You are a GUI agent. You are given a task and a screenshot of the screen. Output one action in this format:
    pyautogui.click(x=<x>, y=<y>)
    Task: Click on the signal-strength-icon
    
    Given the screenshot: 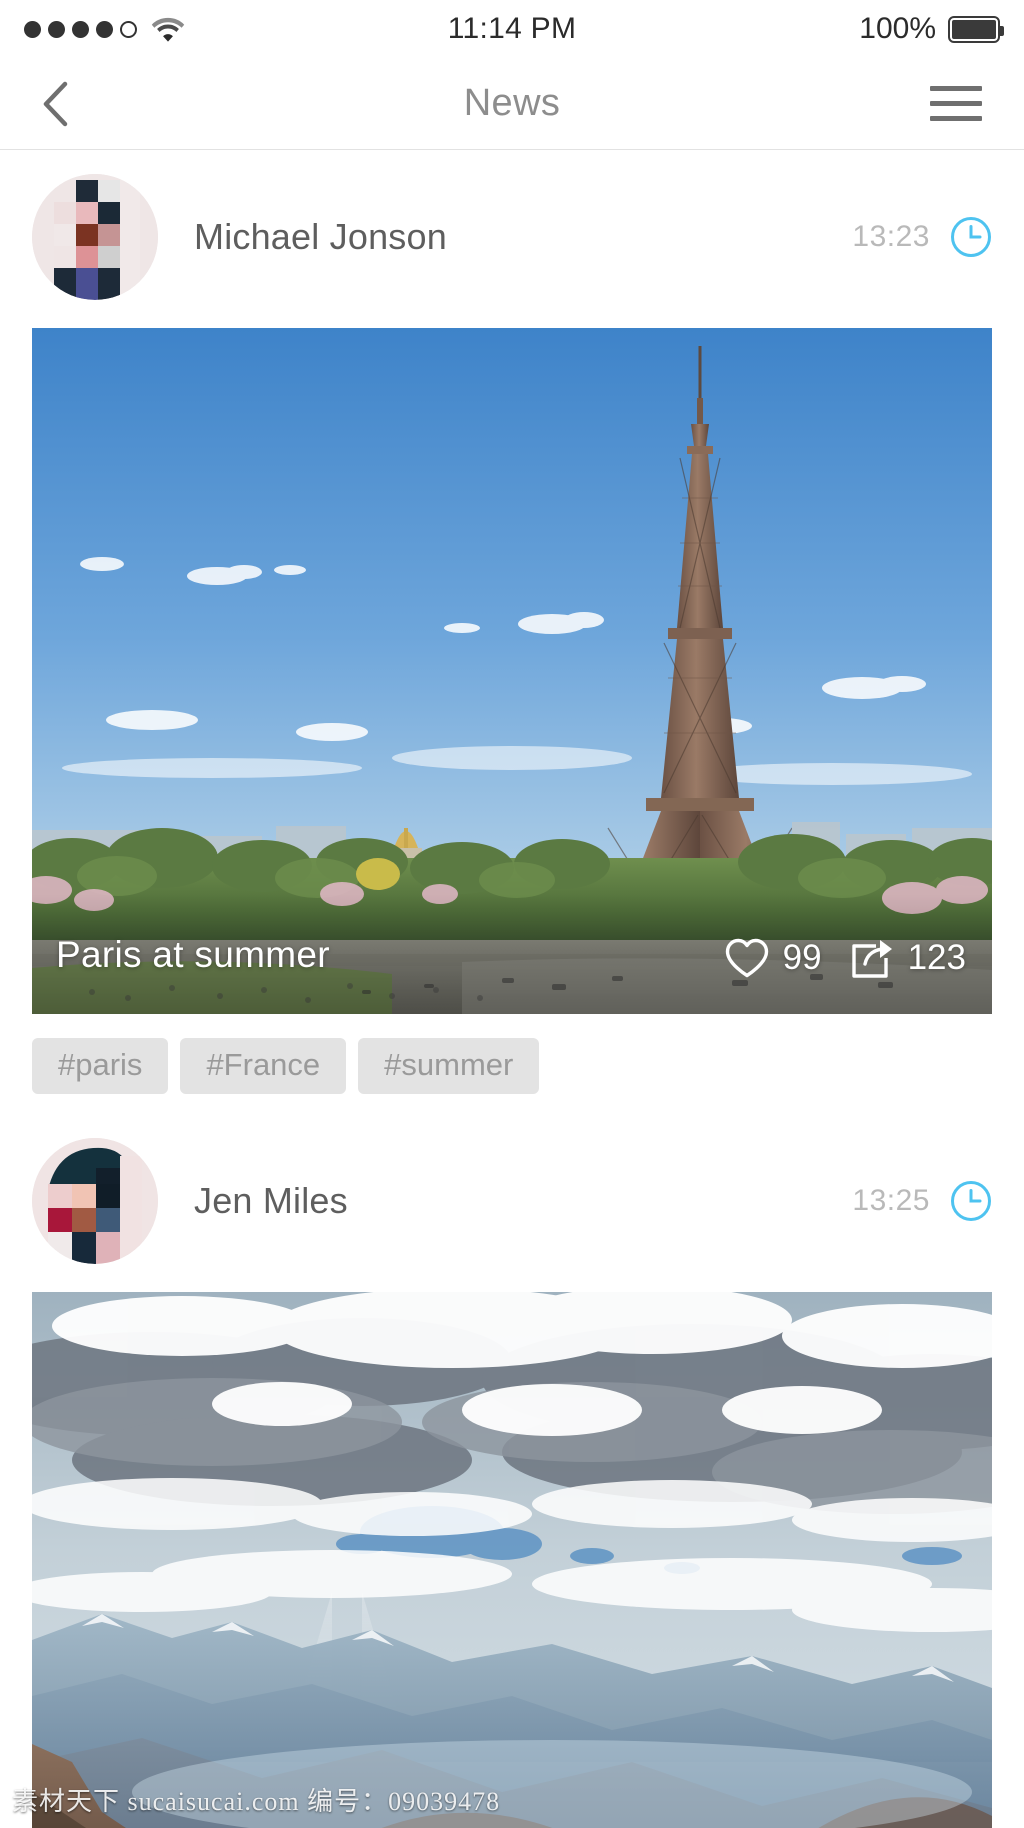 What is the action you would take?
    pyautogui.click(x=80, y=29)
    